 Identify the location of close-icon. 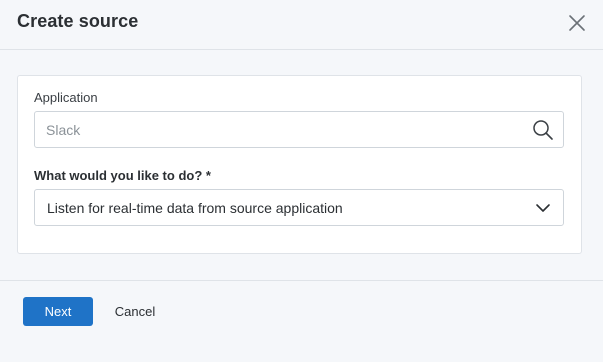
(577, 23).